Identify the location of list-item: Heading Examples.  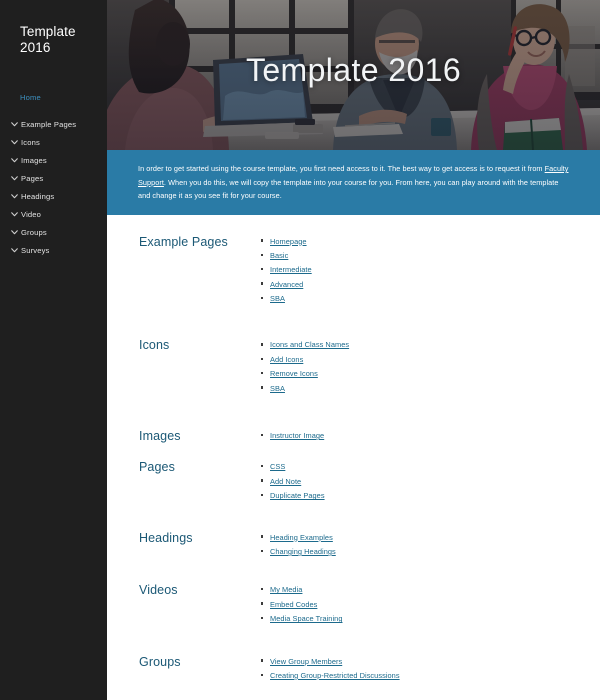
(298, 537).